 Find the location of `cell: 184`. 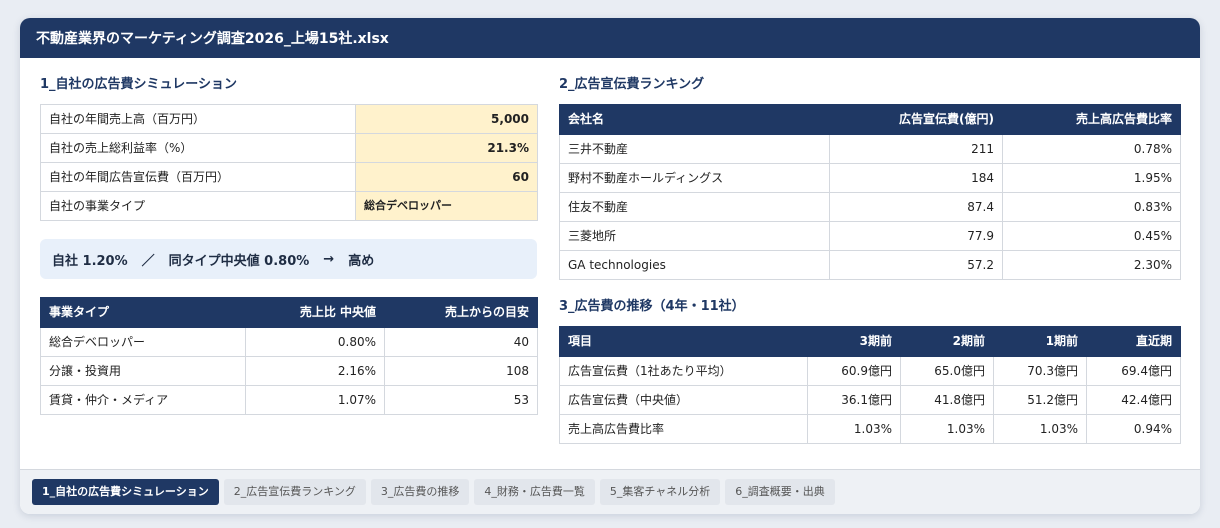

cell: 184 is located at coordinates (916, 178).